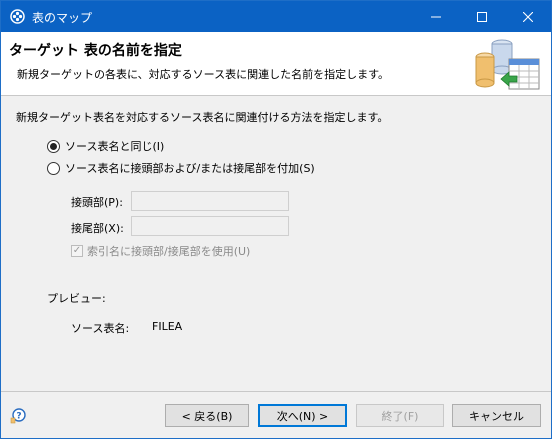  I want to click on use-for-index-label: 索引名に接頭部/接尾部を使用(U), so click(169, 251).